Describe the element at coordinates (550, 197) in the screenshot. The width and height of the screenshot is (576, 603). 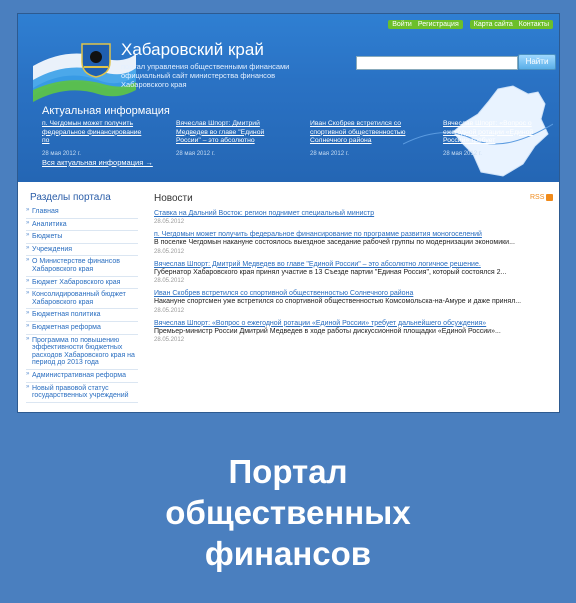
I see `rss-icon` at that location.